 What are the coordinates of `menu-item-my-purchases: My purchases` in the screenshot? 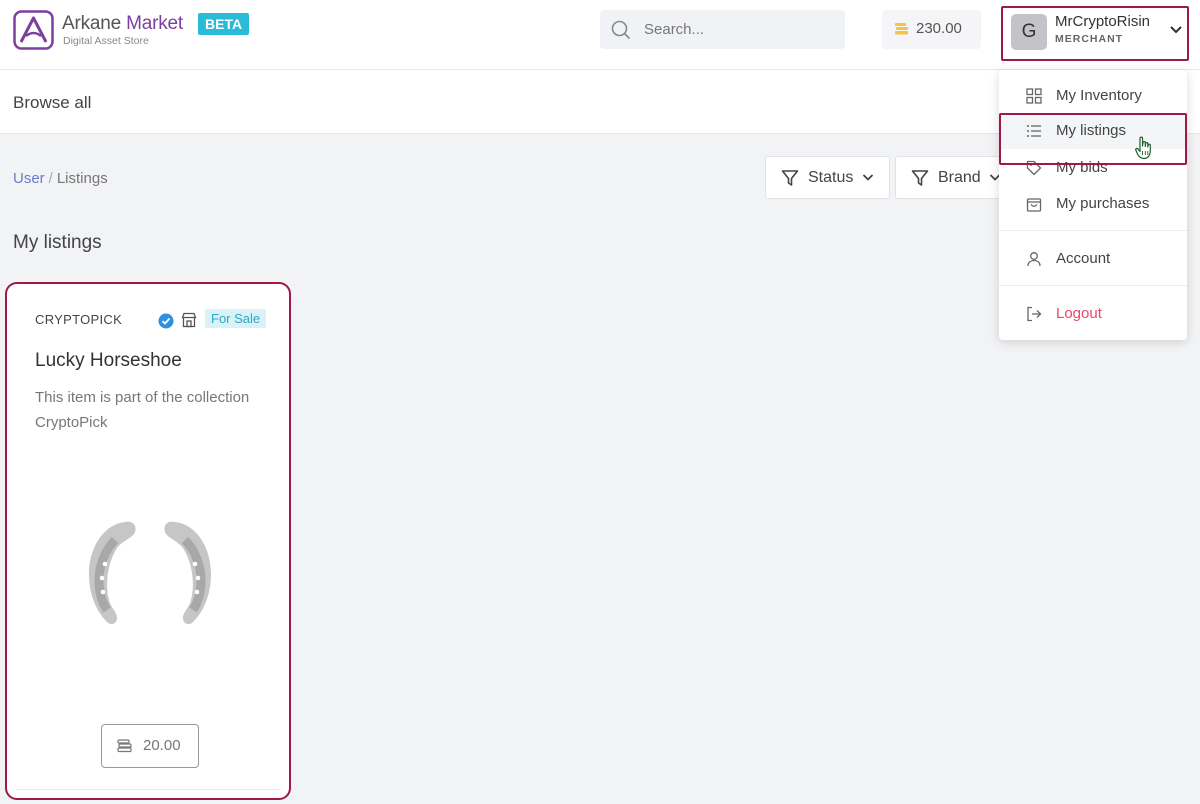 It's located at (1093, 204).